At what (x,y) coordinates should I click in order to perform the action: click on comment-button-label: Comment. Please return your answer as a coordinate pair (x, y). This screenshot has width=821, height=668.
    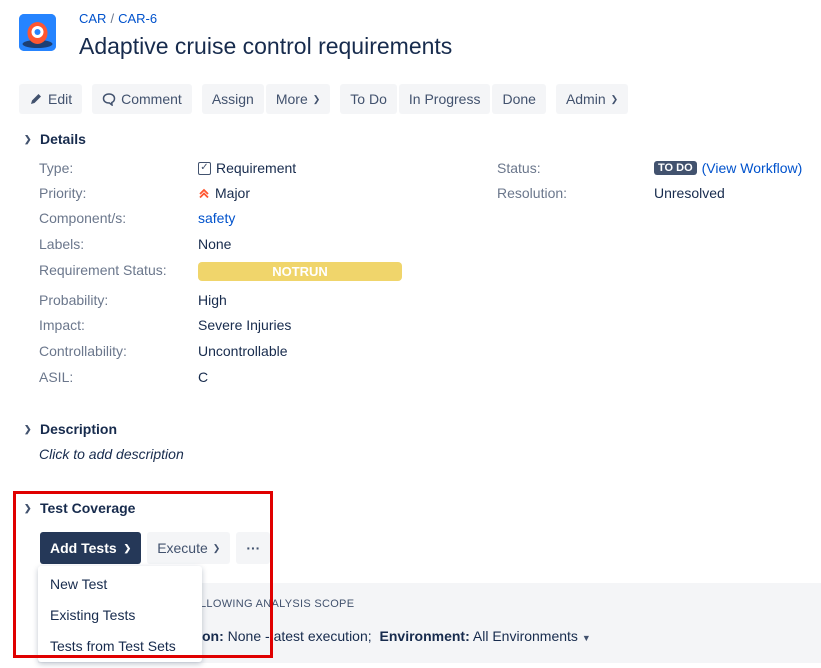
    Looking at the image, I should click on (151, 99).